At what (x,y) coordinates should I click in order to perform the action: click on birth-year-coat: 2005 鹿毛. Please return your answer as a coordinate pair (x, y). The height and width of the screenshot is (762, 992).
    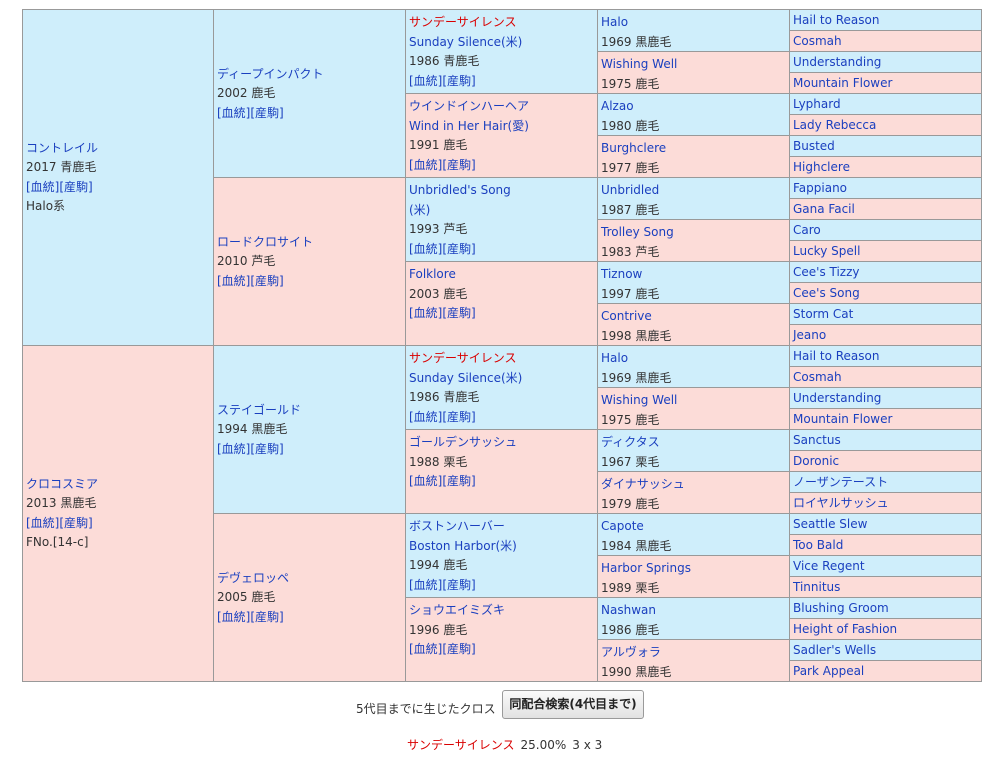
    Looking at the image, I should click on (246, 596).